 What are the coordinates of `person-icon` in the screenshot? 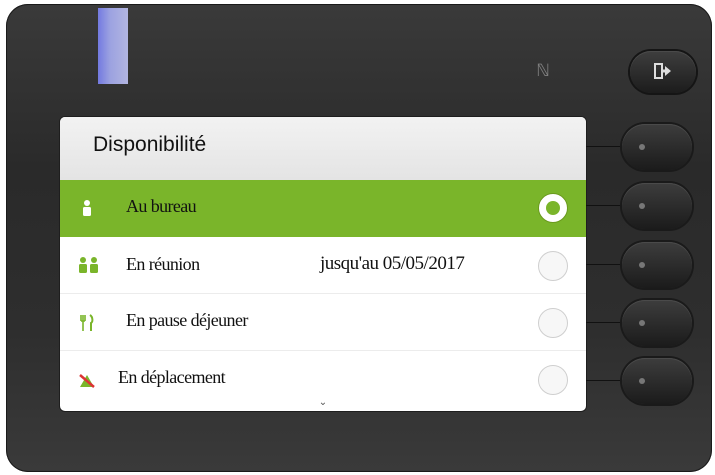 It's located at (87, 208).